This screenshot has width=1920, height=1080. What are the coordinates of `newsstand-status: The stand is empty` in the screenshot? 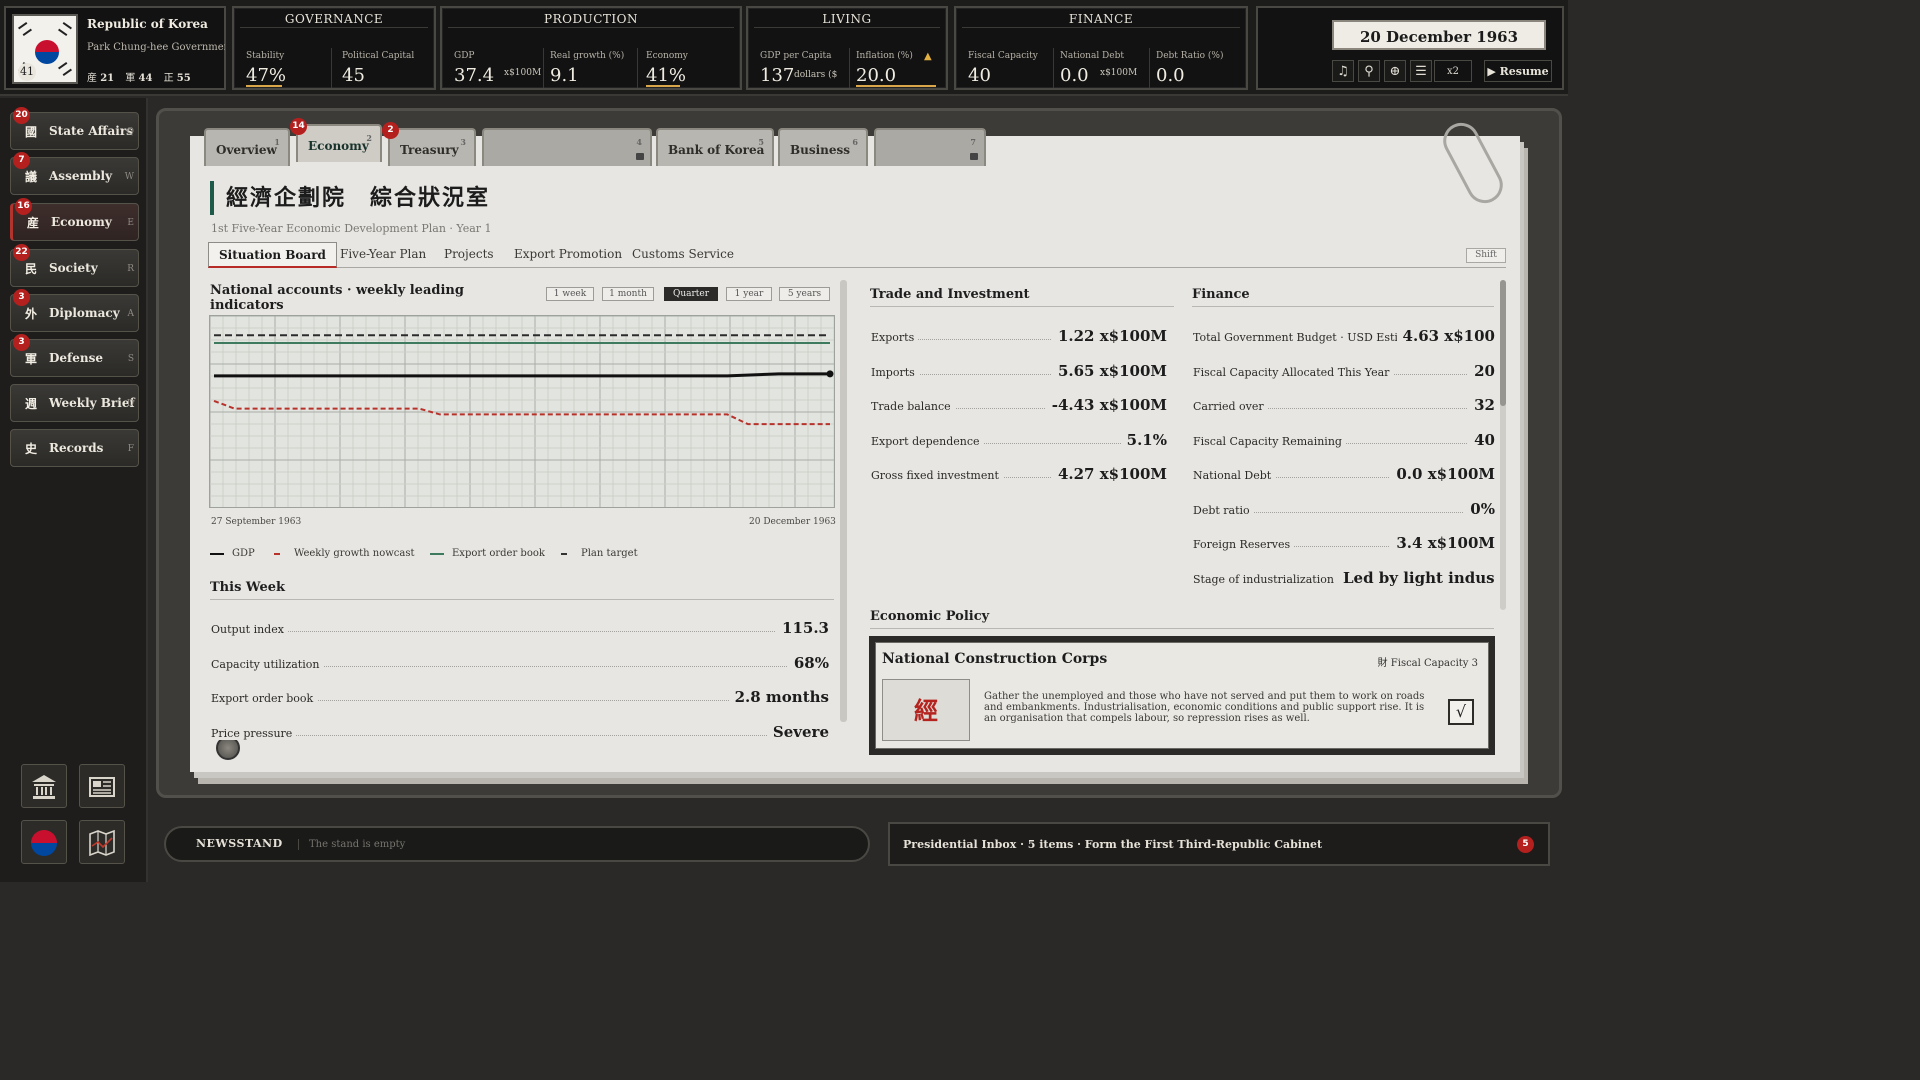 It's located at (351, 844).